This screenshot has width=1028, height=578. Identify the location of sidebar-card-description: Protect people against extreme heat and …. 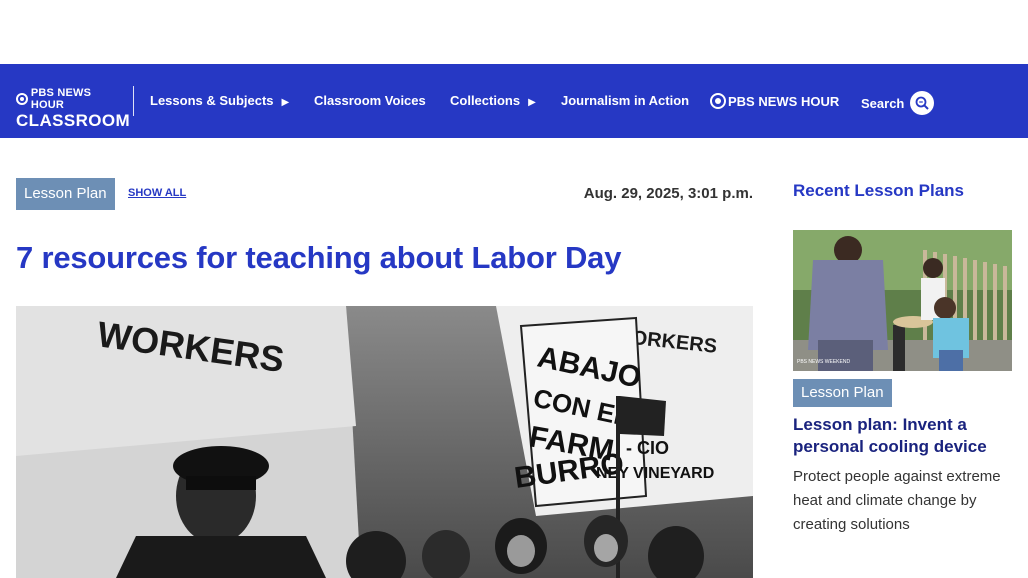
(897, 500).